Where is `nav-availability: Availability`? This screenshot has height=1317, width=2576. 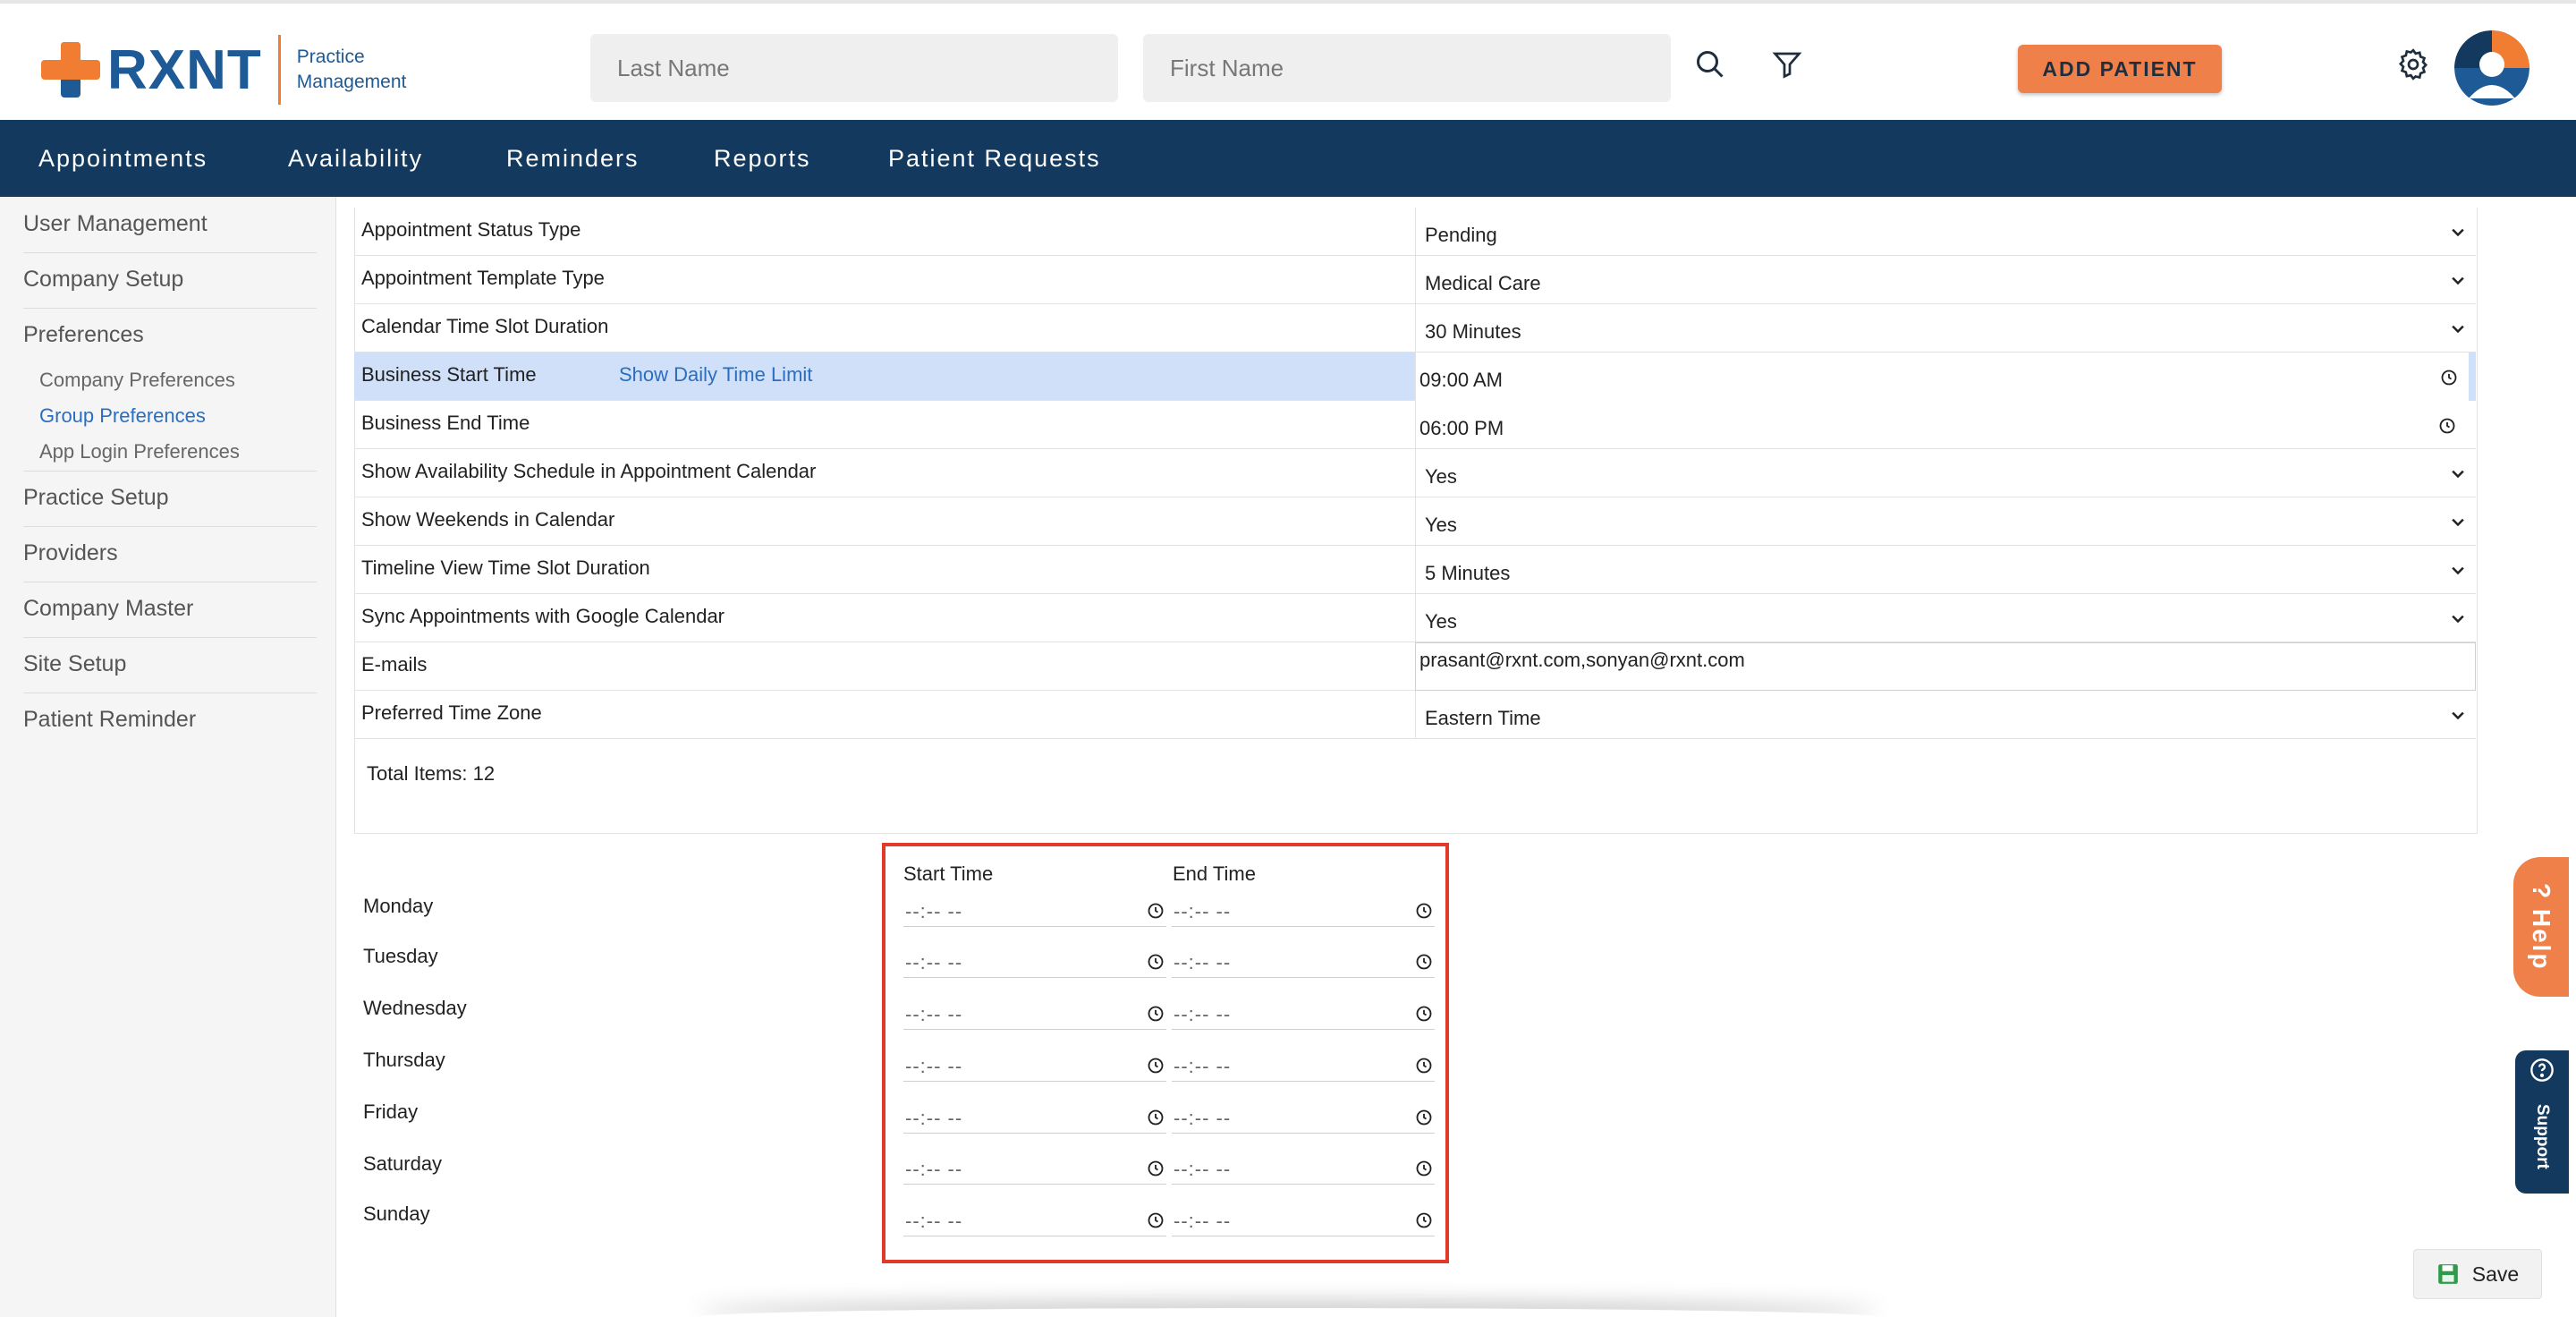 nav-availability: Availability is located at coordinates (355, 159).